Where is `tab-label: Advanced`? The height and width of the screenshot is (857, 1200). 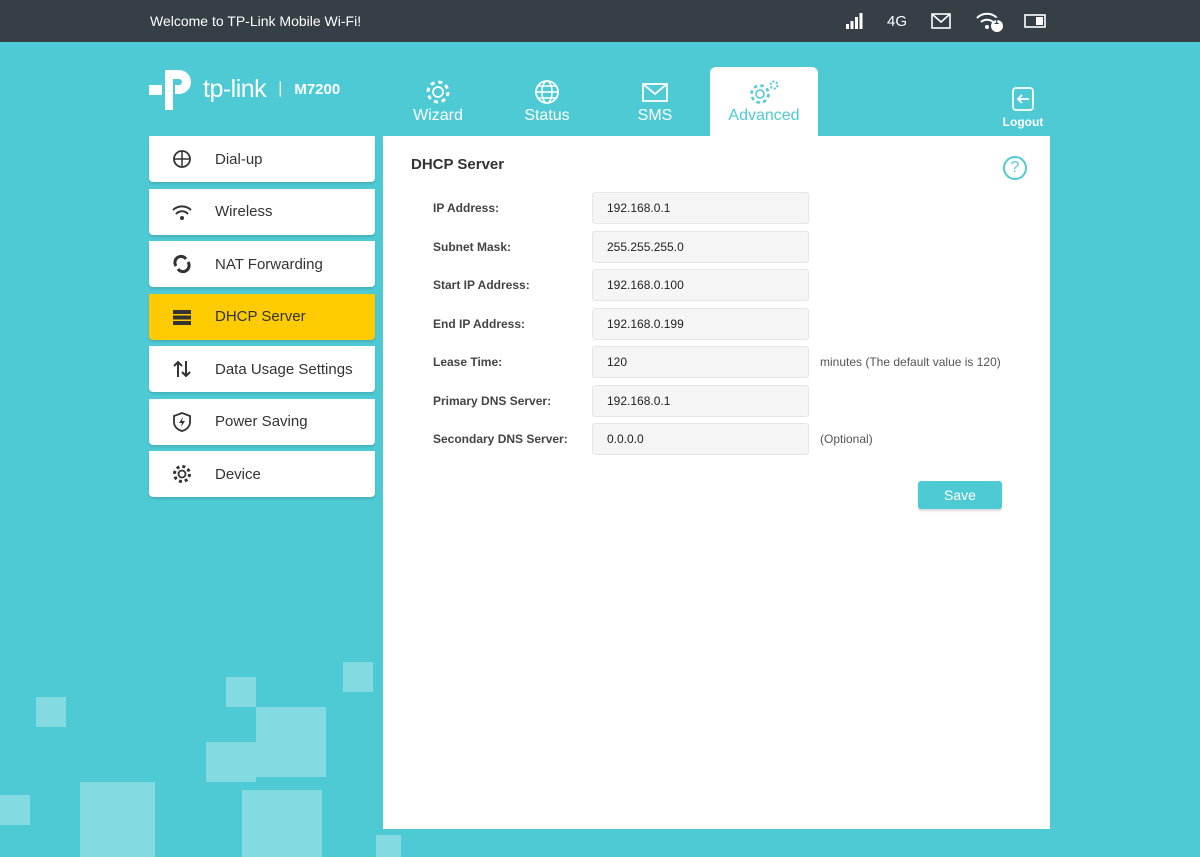 tab-label: Advanced is located at coordinates (764, 115).